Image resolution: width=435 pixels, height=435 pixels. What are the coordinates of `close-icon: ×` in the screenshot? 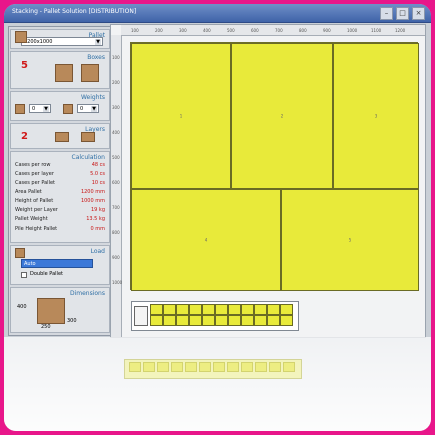 It's located at (418, 13).